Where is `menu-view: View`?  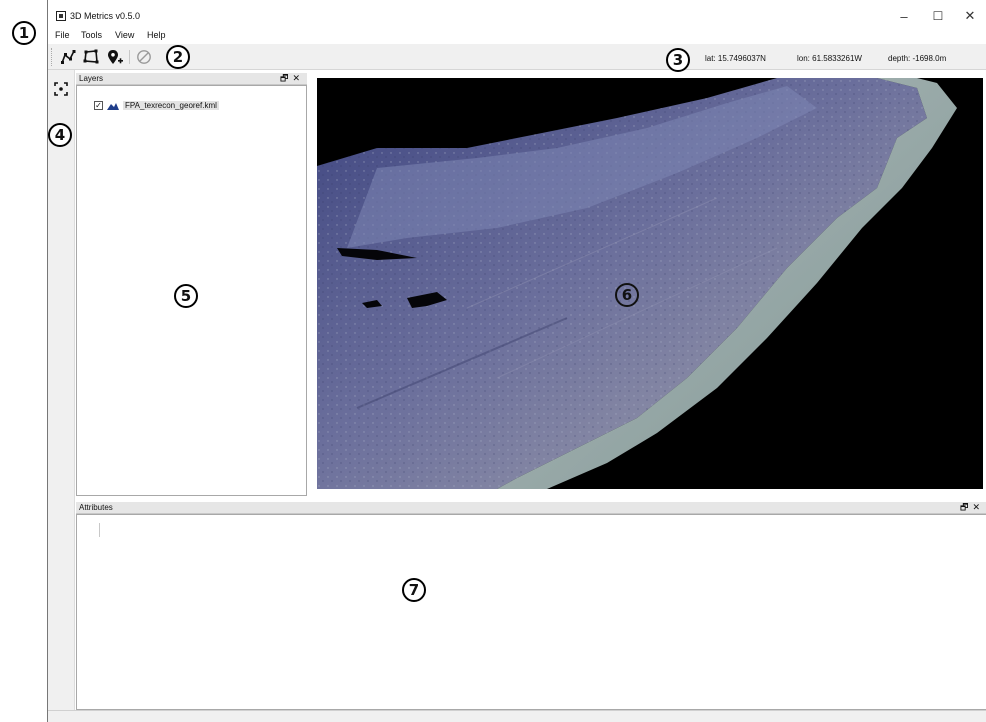 menu-view: View is located at coordinates (124, 35).